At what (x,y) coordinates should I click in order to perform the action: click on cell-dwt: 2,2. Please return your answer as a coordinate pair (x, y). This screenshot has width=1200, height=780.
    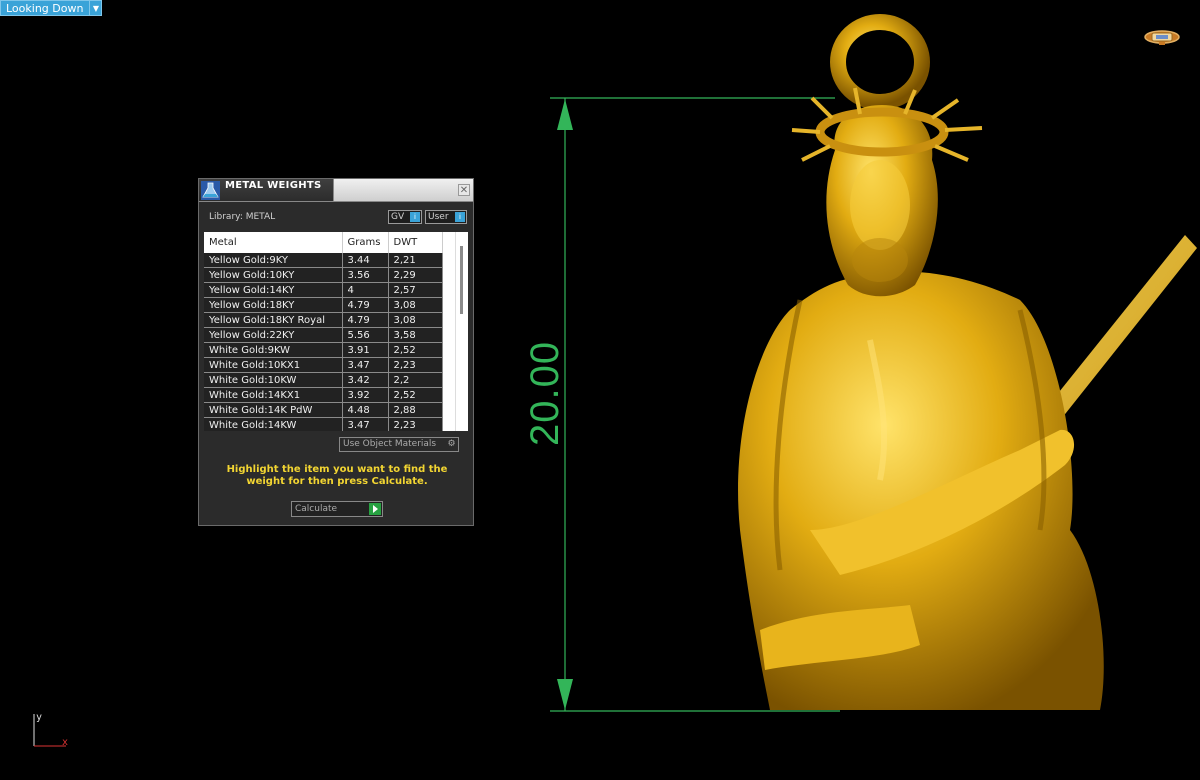
    Looking at the image, I should click on (415, 380).